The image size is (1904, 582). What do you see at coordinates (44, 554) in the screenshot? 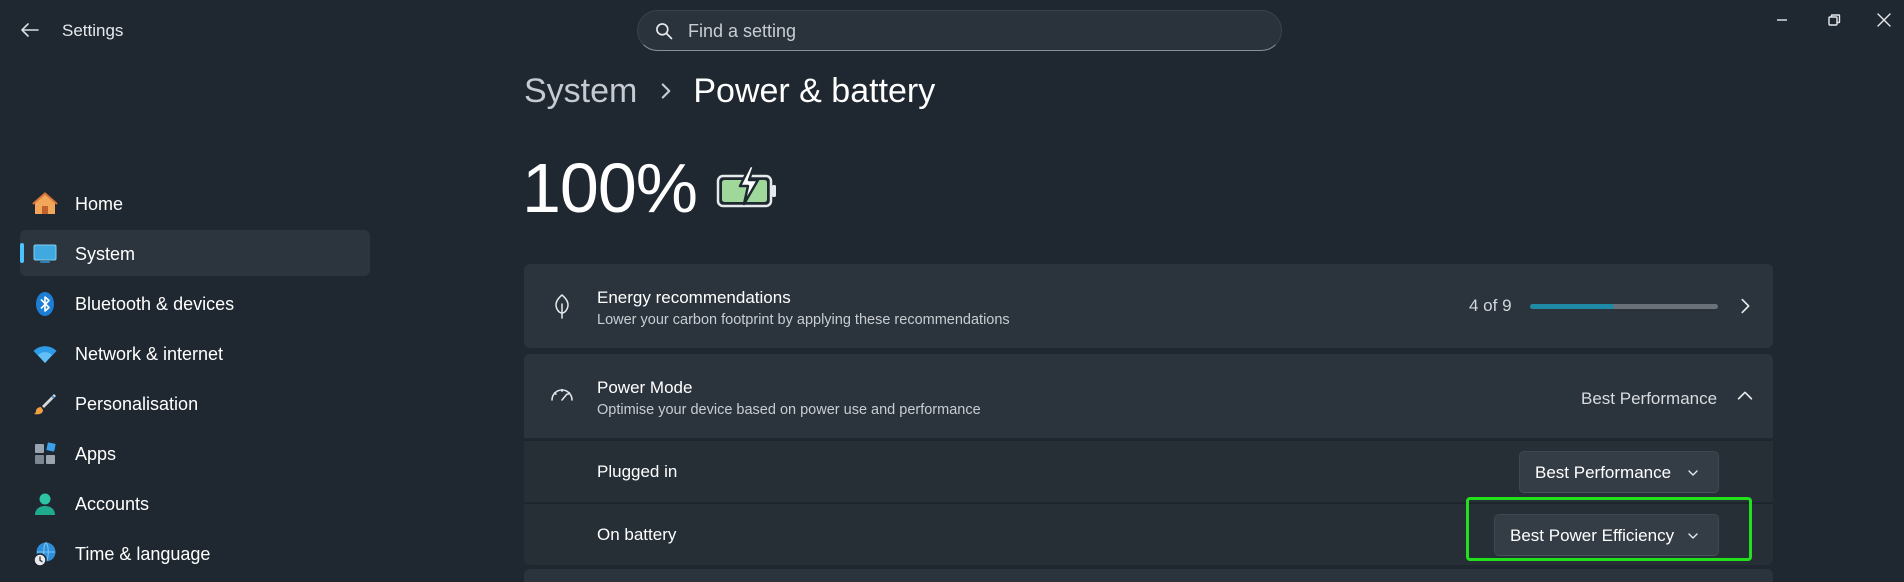
I see `globe-clock-icon` at bounding box center [44, 554].